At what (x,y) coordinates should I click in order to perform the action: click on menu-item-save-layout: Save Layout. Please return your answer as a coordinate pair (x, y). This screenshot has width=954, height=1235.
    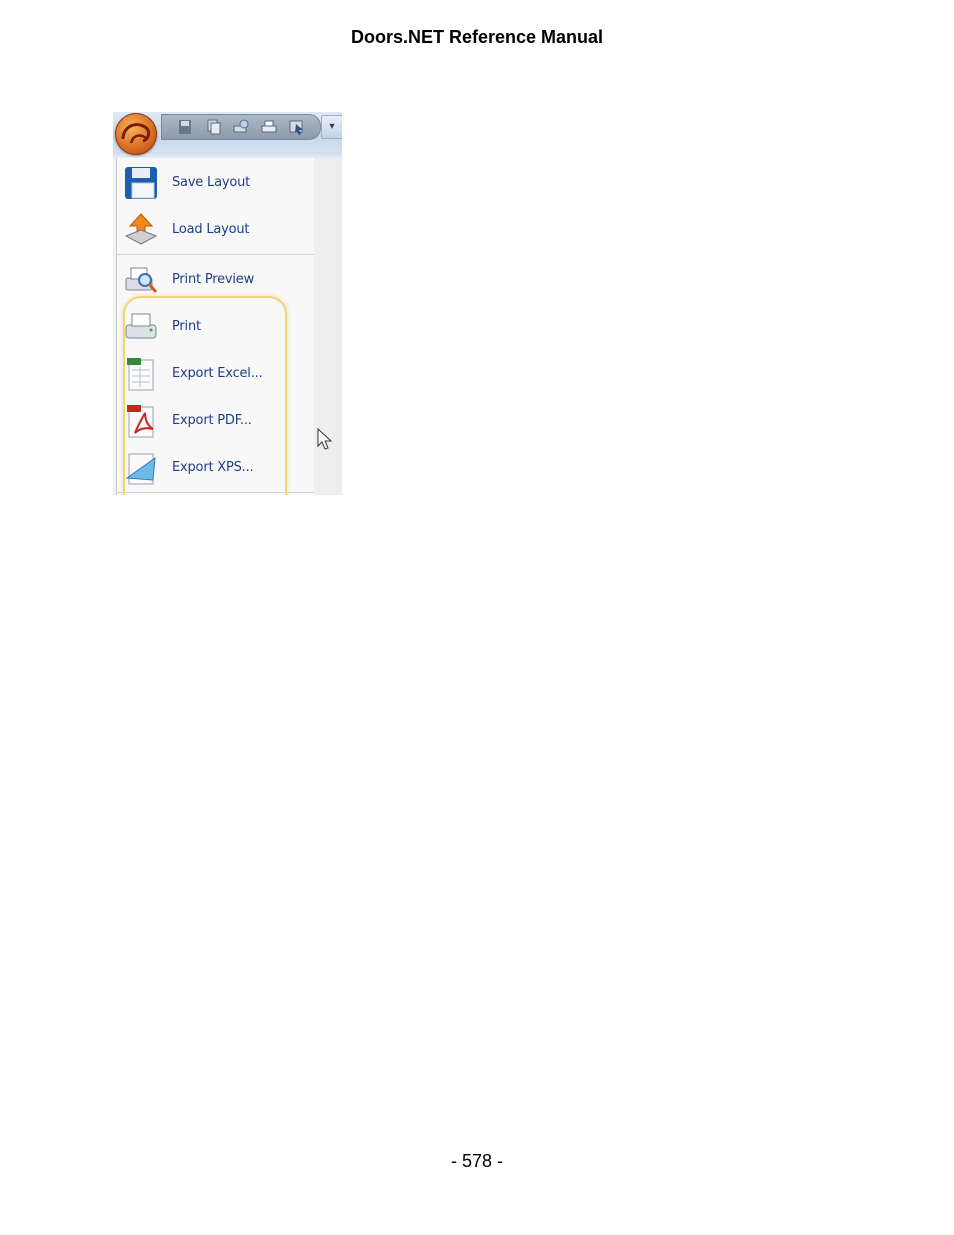
    Looking at the image, I should click on (215, 183).